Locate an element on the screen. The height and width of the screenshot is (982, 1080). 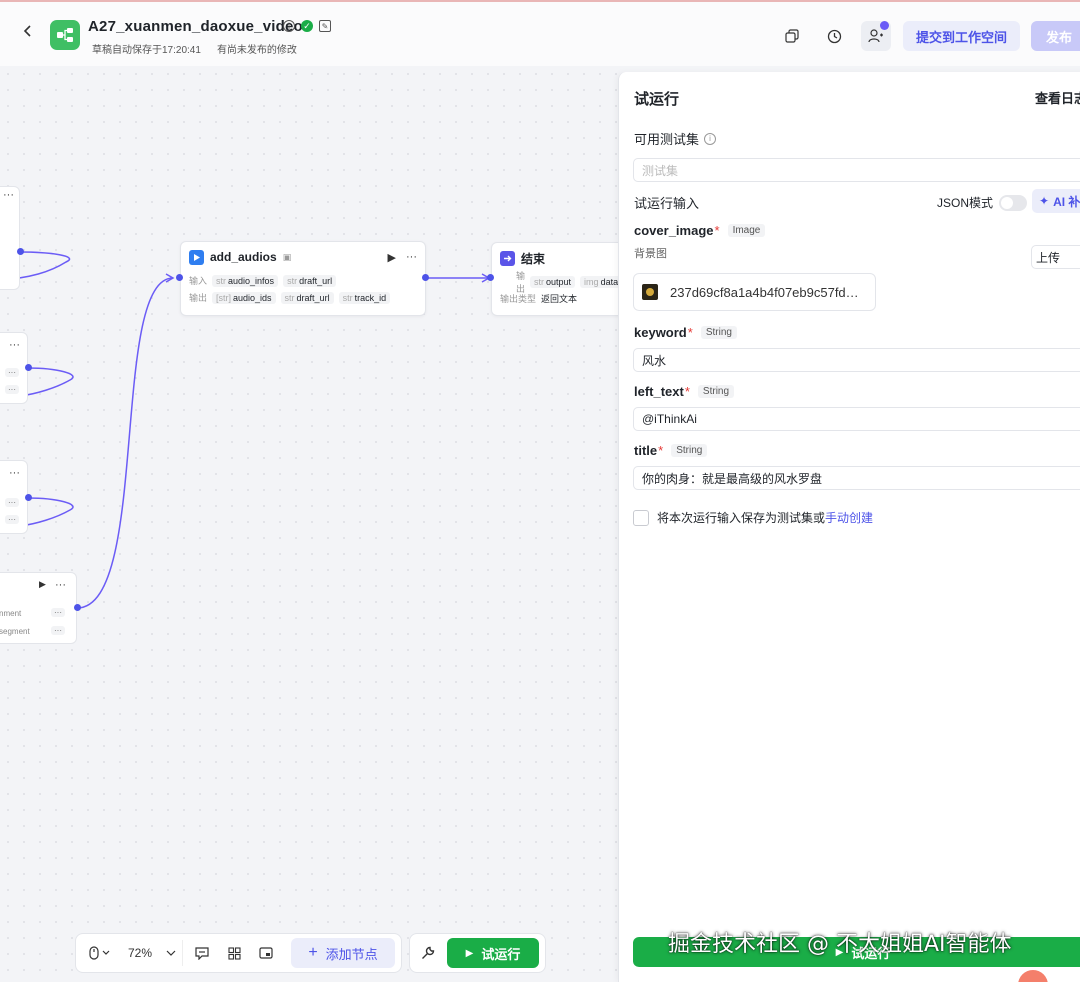
submit-workspace-button: 提交到工作空间 is located at coordinates (961, 36).